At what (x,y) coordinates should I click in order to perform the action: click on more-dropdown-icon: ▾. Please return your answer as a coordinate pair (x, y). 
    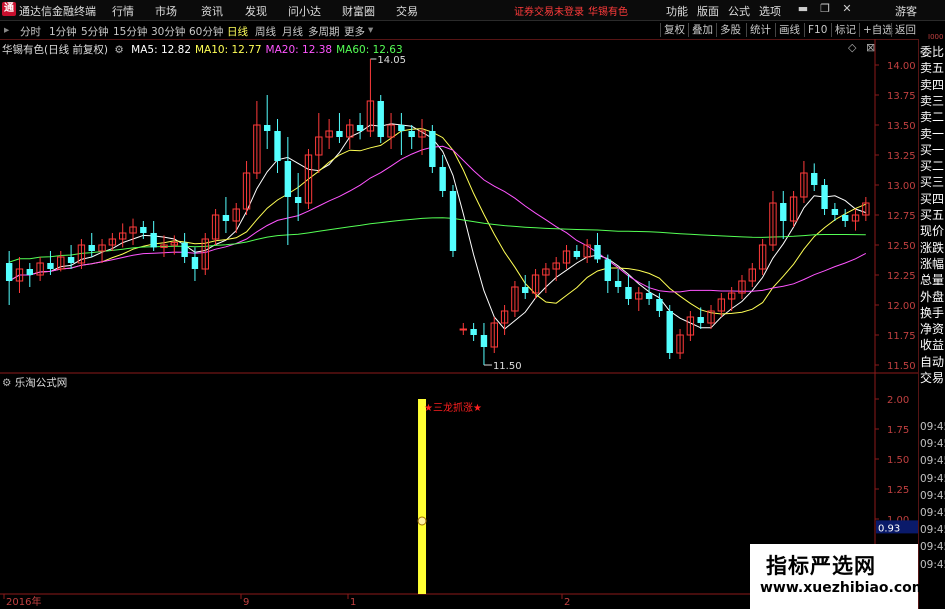
    Looking at the image, I should click on (370, 30).